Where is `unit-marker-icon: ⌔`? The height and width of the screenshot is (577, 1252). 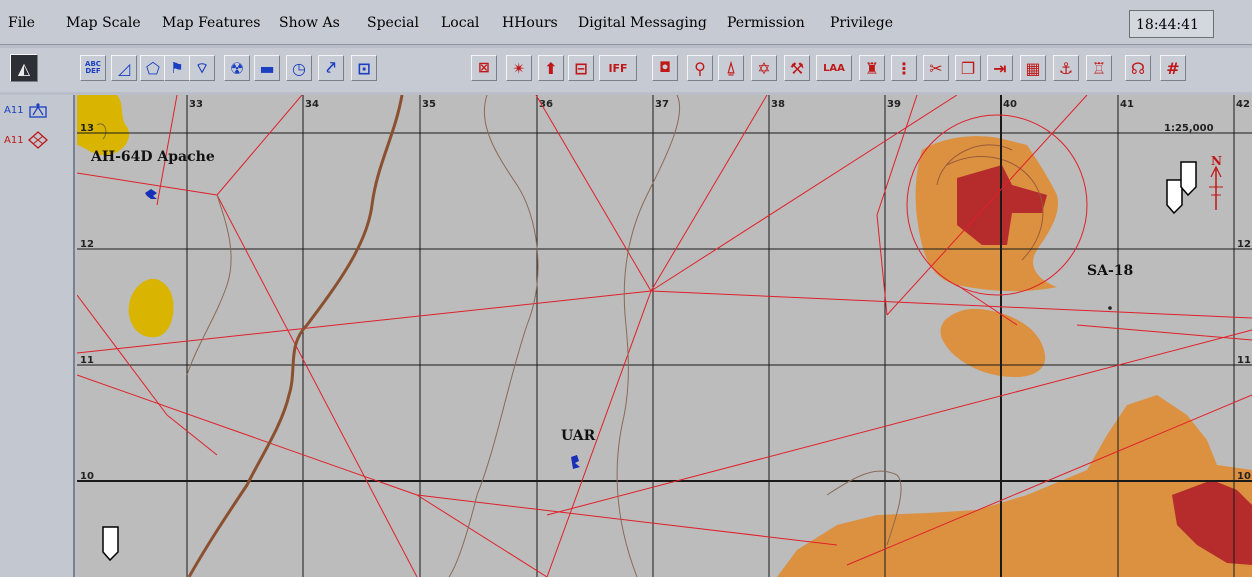
unit-marker-icon: ⌔ is located at coordinates (202, 67).